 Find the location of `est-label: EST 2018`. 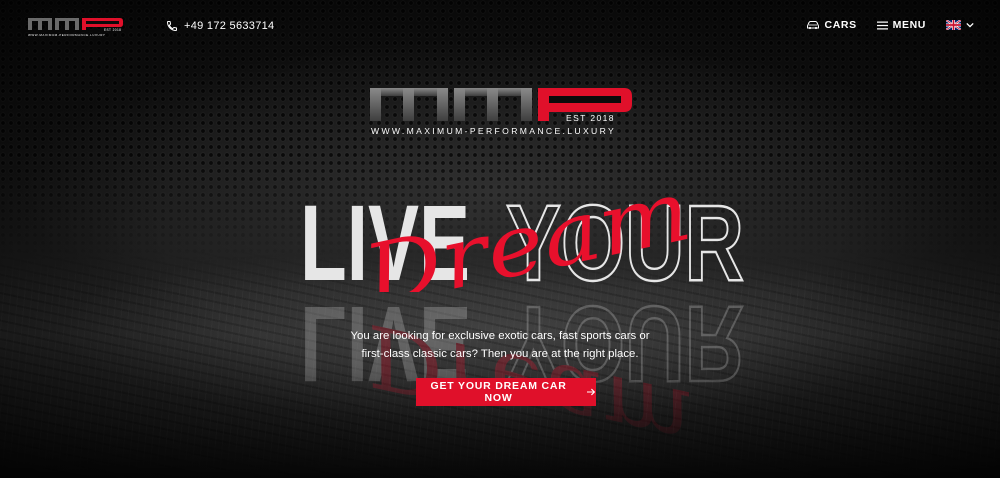

est-label: EST 2018 is located at coordinates (590, 118).